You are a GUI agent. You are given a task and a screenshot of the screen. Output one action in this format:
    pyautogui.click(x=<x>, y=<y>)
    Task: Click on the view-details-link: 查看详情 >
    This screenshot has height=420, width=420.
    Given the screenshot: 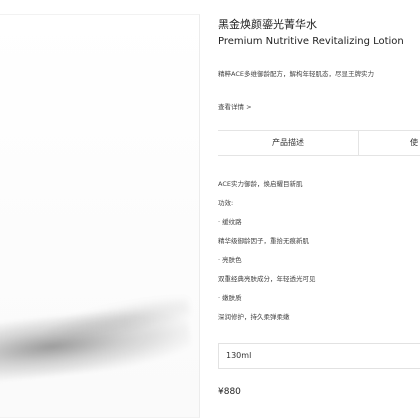 What is the action you would take?
    pyautogui.click(x=235, y=106)
    